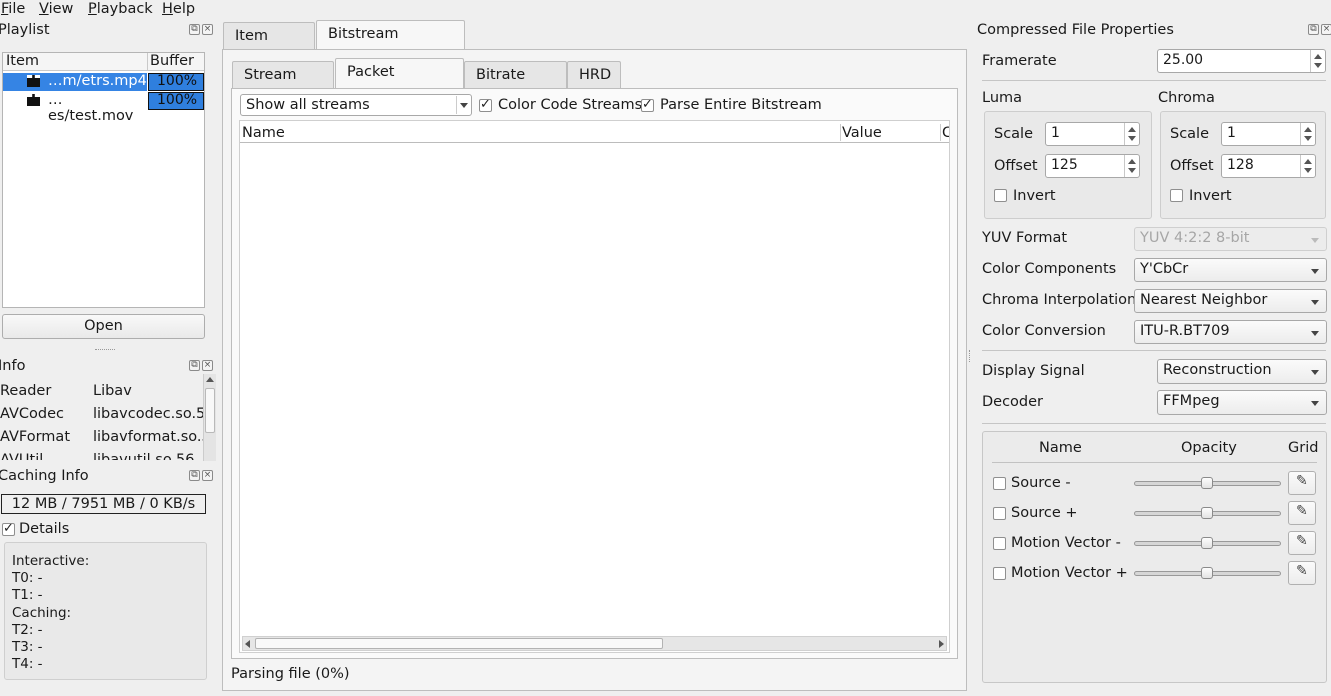 The width and height of the screenshot is (1331, 696). What do you see at coordinates (399, 82) in the screenshot?
I see `tab-packet-analysis: Packet Analysis` at bounding box center [399, 82].